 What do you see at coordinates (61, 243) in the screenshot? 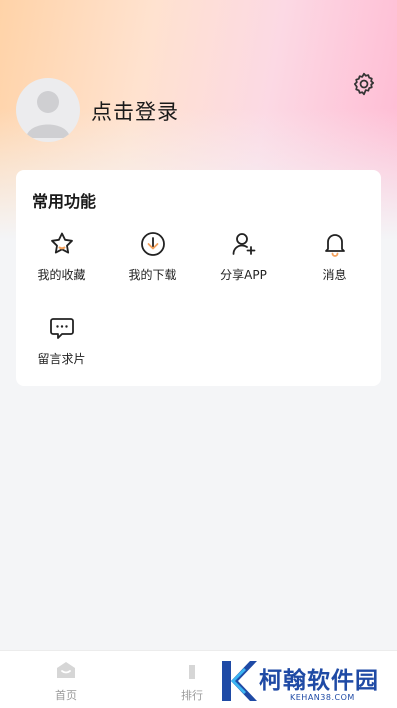
I see `star-icon` at bounding box center [61, 243].